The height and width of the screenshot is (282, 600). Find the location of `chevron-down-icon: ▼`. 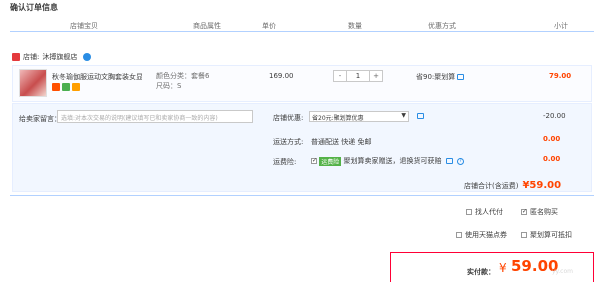

chevron-down-icon: ▼ is located at coordinates (403, 115).